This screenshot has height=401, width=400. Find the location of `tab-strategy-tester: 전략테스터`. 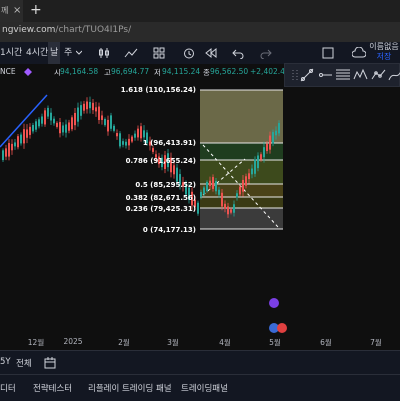

tab-strategy-tester: 전략테스터 is located at coordinates (52, 388).